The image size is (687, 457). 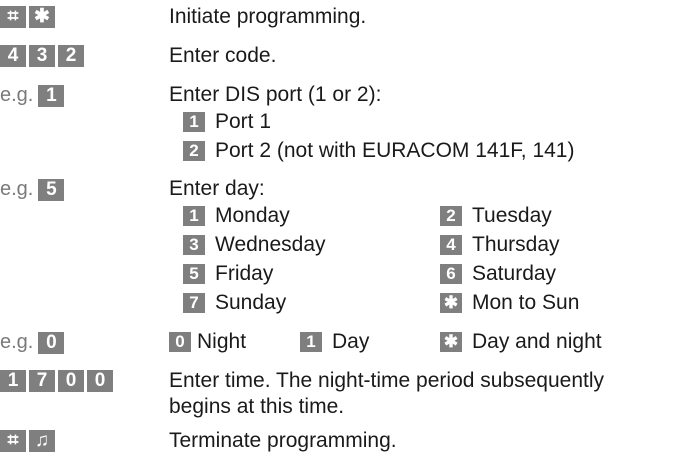 I want to click on period-option: 1 Day, so click(x=334, y=342).